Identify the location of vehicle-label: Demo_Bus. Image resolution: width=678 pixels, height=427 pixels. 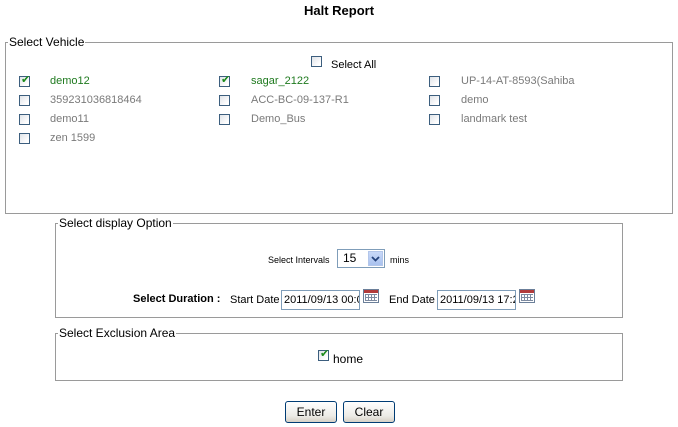
(278, 119).